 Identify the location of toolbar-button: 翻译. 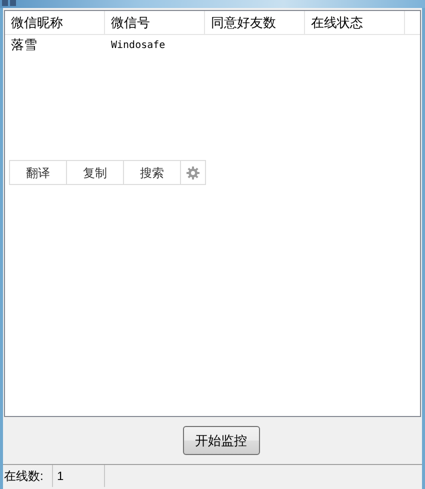
(38, 172).